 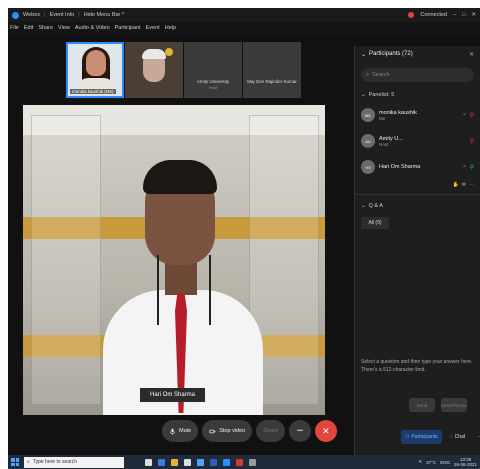 What do you see at coordinates (456, 185) in the screenshot?
I see `raise-hand-icon: ✋` at bounding box center [456, 185].